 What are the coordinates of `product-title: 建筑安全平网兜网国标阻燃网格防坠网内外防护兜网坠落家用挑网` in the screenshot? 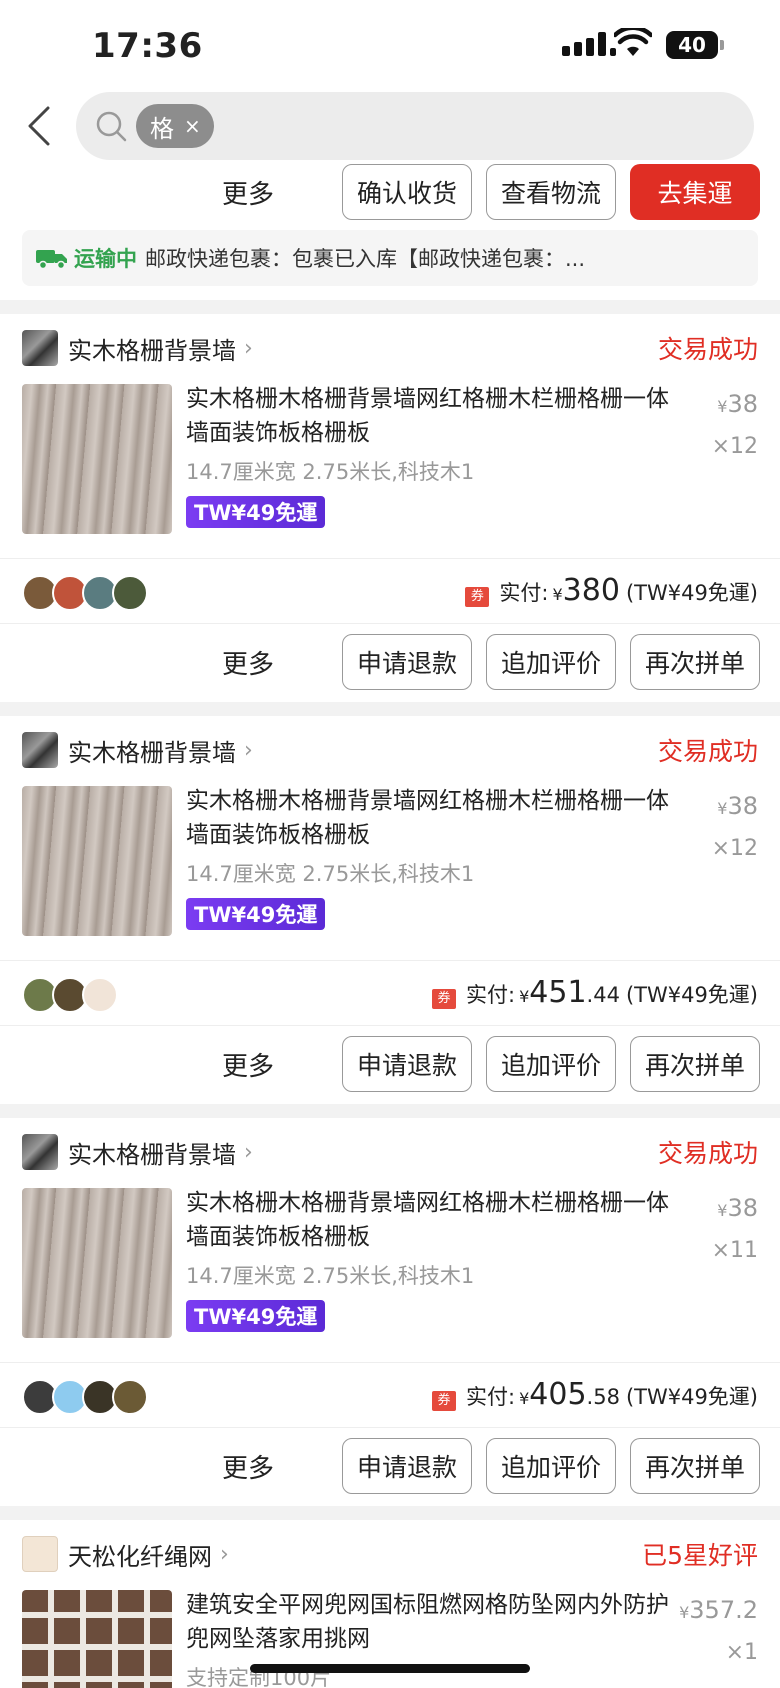 It's located at (431, 1622).